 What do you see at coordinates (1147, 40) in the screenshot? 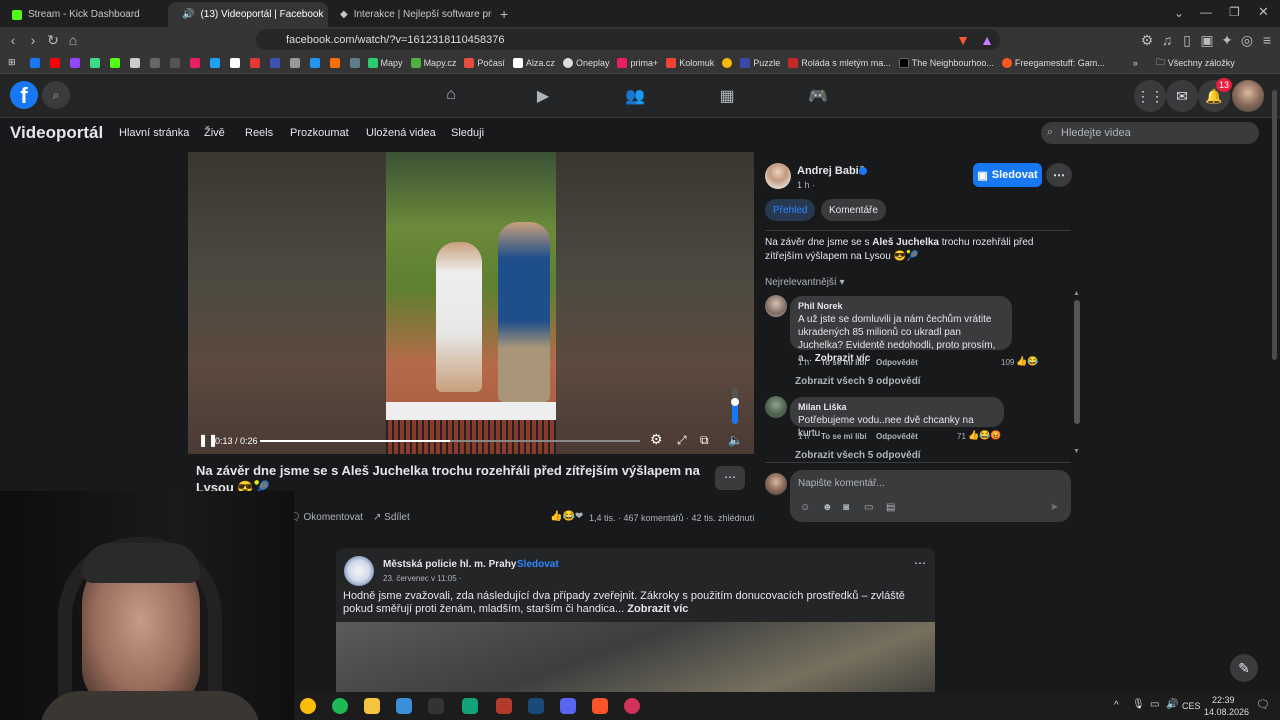
I see `extensions-icon: ⚙` at bounding box center [1147, 40].